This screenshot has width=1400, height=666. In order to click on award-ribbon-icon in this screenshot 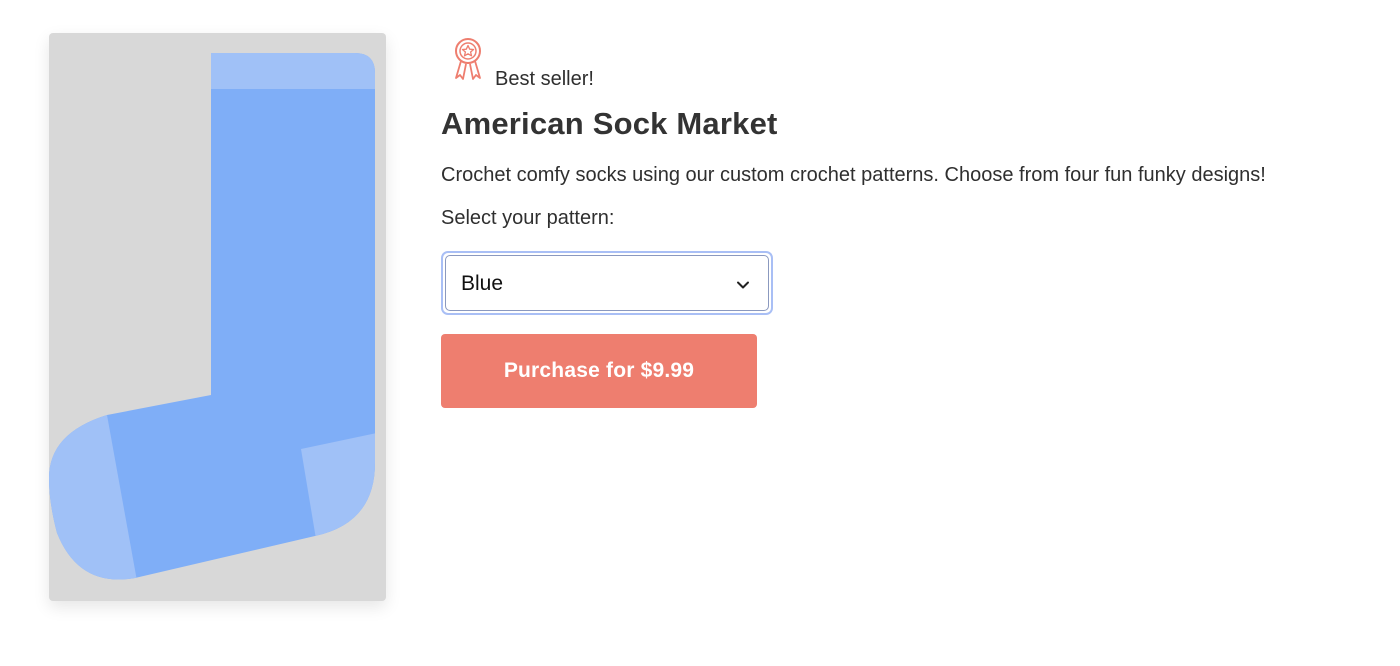, I will do `click(468, 59)`.